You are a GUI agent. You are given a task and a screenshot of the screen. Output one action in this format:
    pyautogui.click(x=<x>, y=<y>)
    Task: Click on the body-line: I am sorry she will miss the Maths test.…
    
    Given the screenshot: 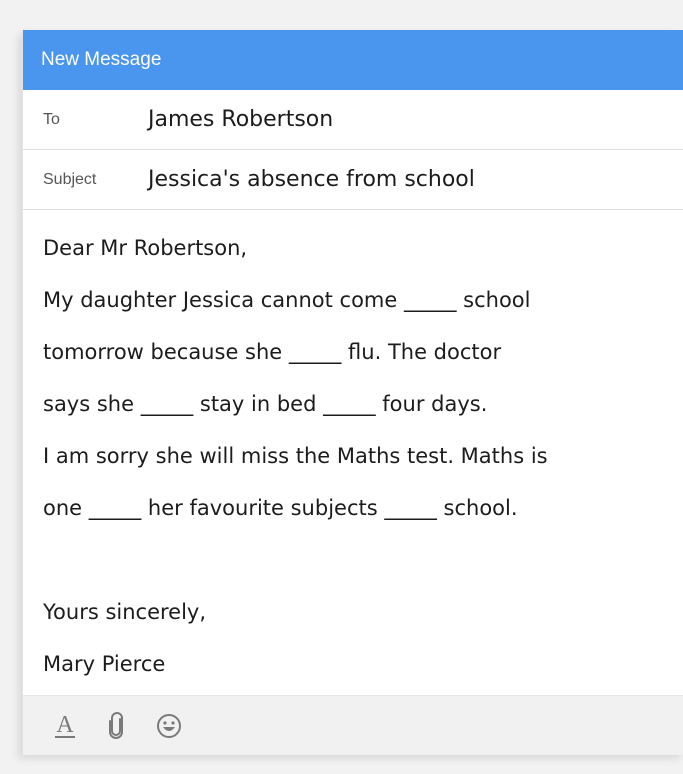 What is the action you would take?
    pyautogui.click(x=295, y=456)
    